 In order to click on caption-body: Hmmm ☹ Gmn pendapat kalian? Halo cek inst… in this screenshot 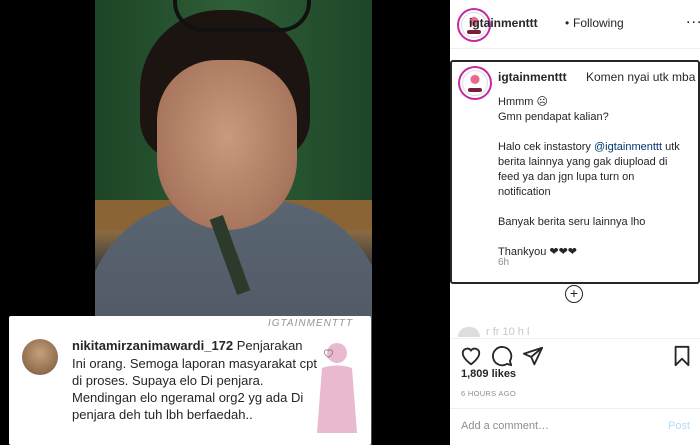, I will do `click(590, 185)`.